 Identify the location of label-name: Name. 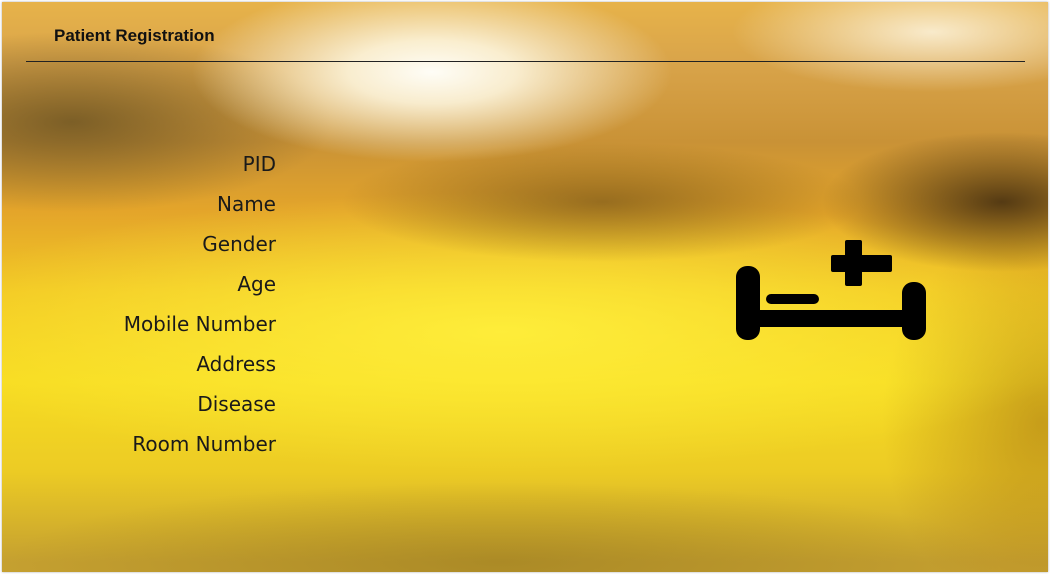
(246, 204).